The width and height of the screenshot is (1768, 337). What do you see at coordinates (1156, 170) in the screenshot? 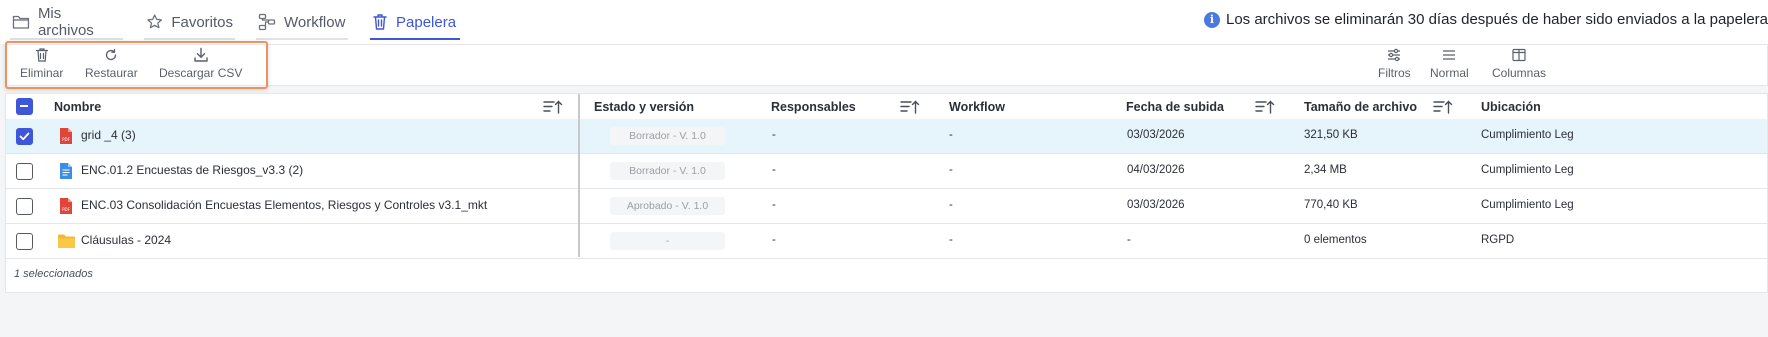
I see `date-cell: 04/03/2026` at bounding box center [1156, 170].